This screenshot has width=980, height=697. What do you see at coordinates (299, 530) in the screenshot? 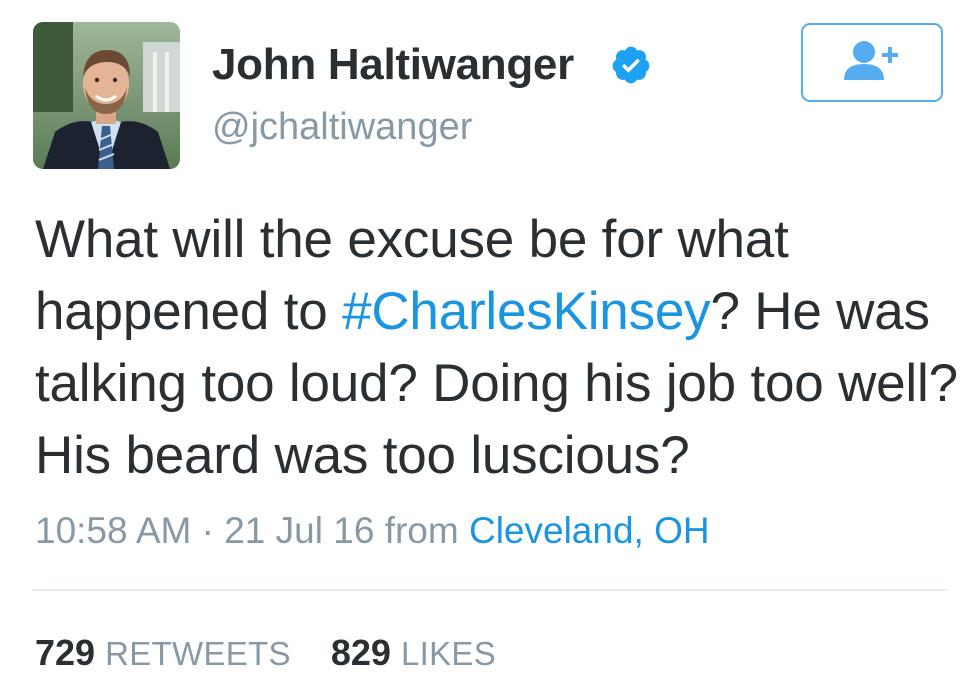
I see `tweet-date: 21 Jul 16` at bounding box center [299, 530].